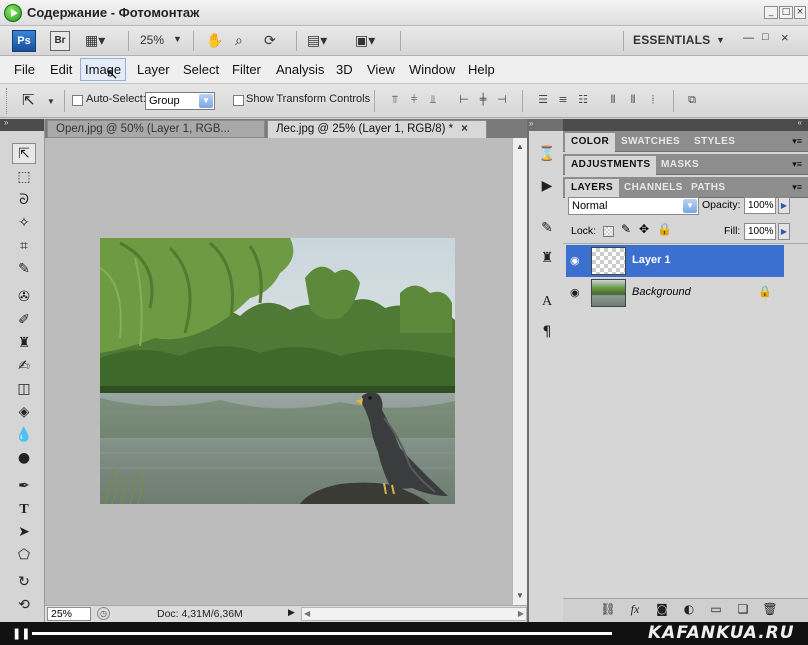 This screenshot has height=645, width=808. Describe the element at coordinates (24, 269) in the screenshot. I see `eyedropper-tool-icon: ✎` at that location.